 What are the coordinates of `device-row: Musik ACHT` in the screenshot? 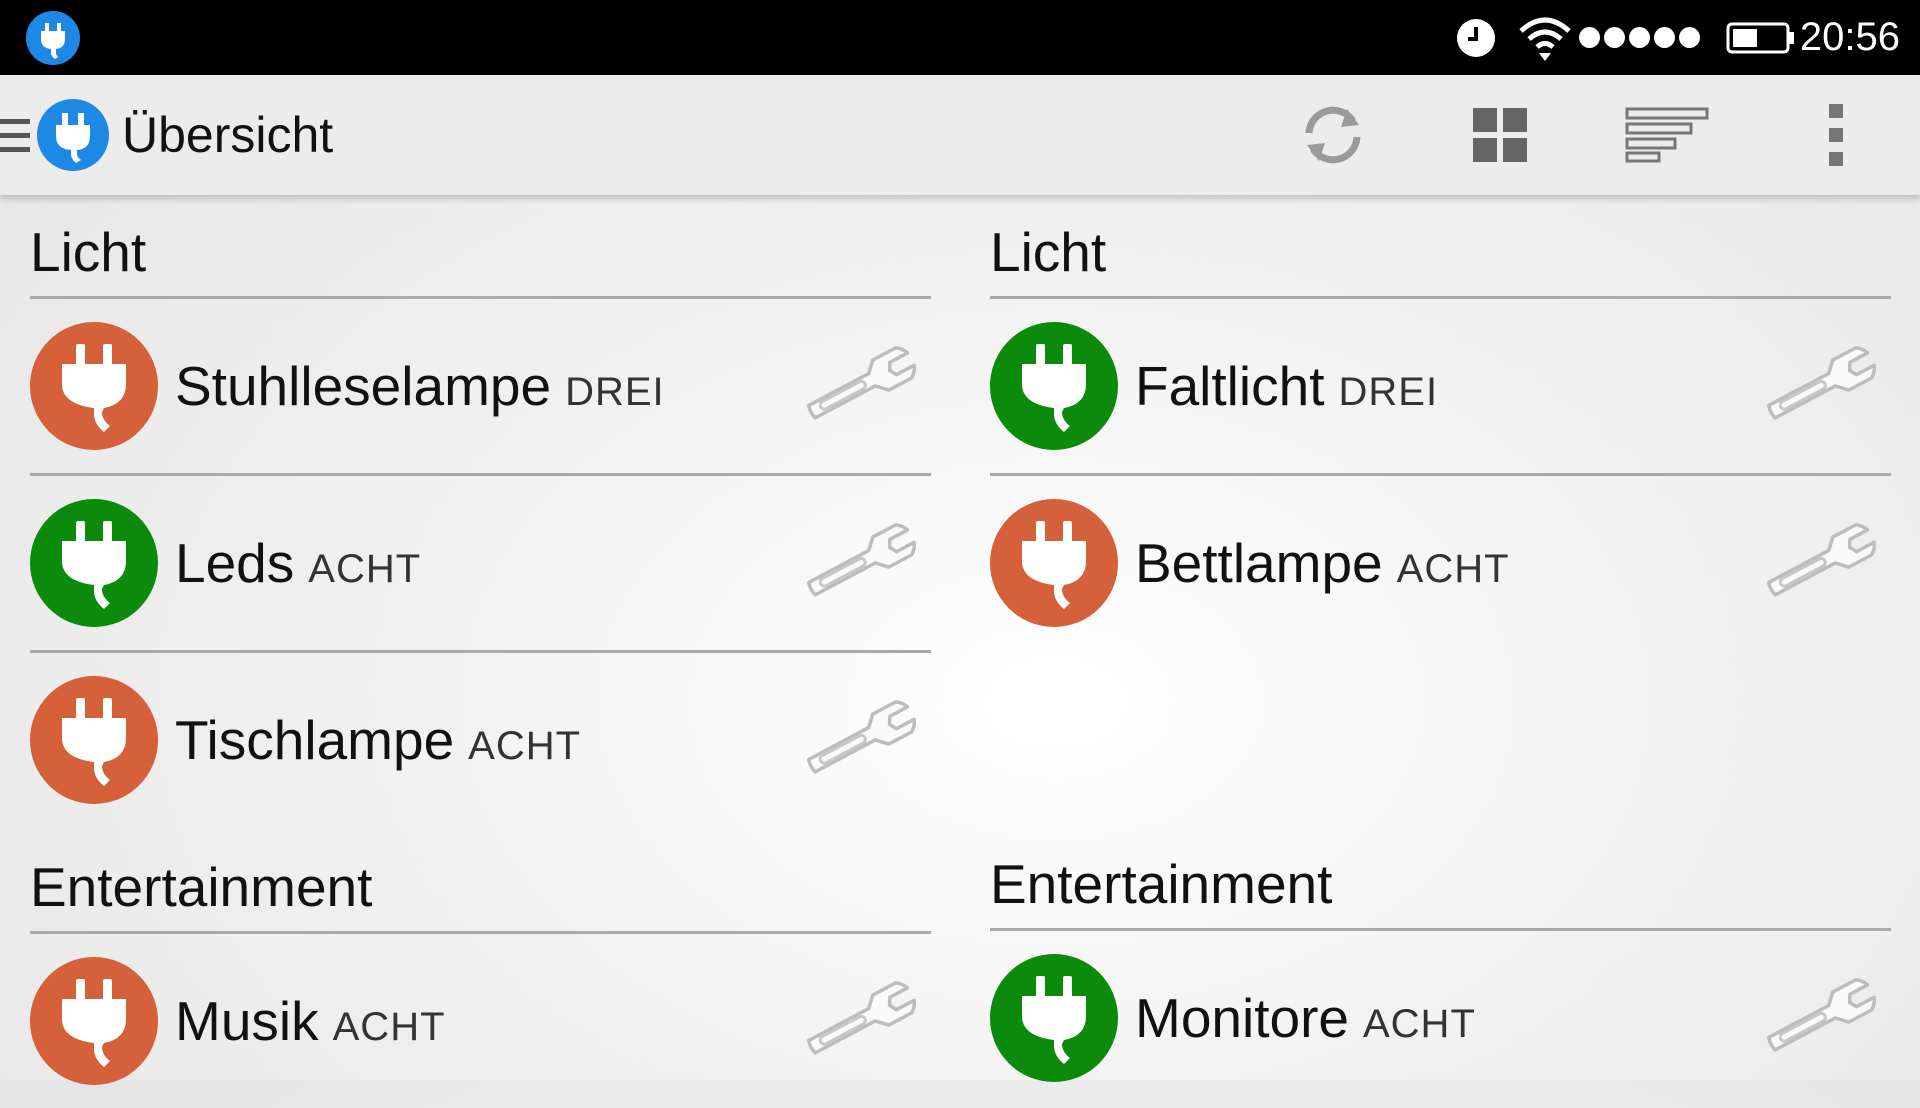 It's located at (480, 1021).